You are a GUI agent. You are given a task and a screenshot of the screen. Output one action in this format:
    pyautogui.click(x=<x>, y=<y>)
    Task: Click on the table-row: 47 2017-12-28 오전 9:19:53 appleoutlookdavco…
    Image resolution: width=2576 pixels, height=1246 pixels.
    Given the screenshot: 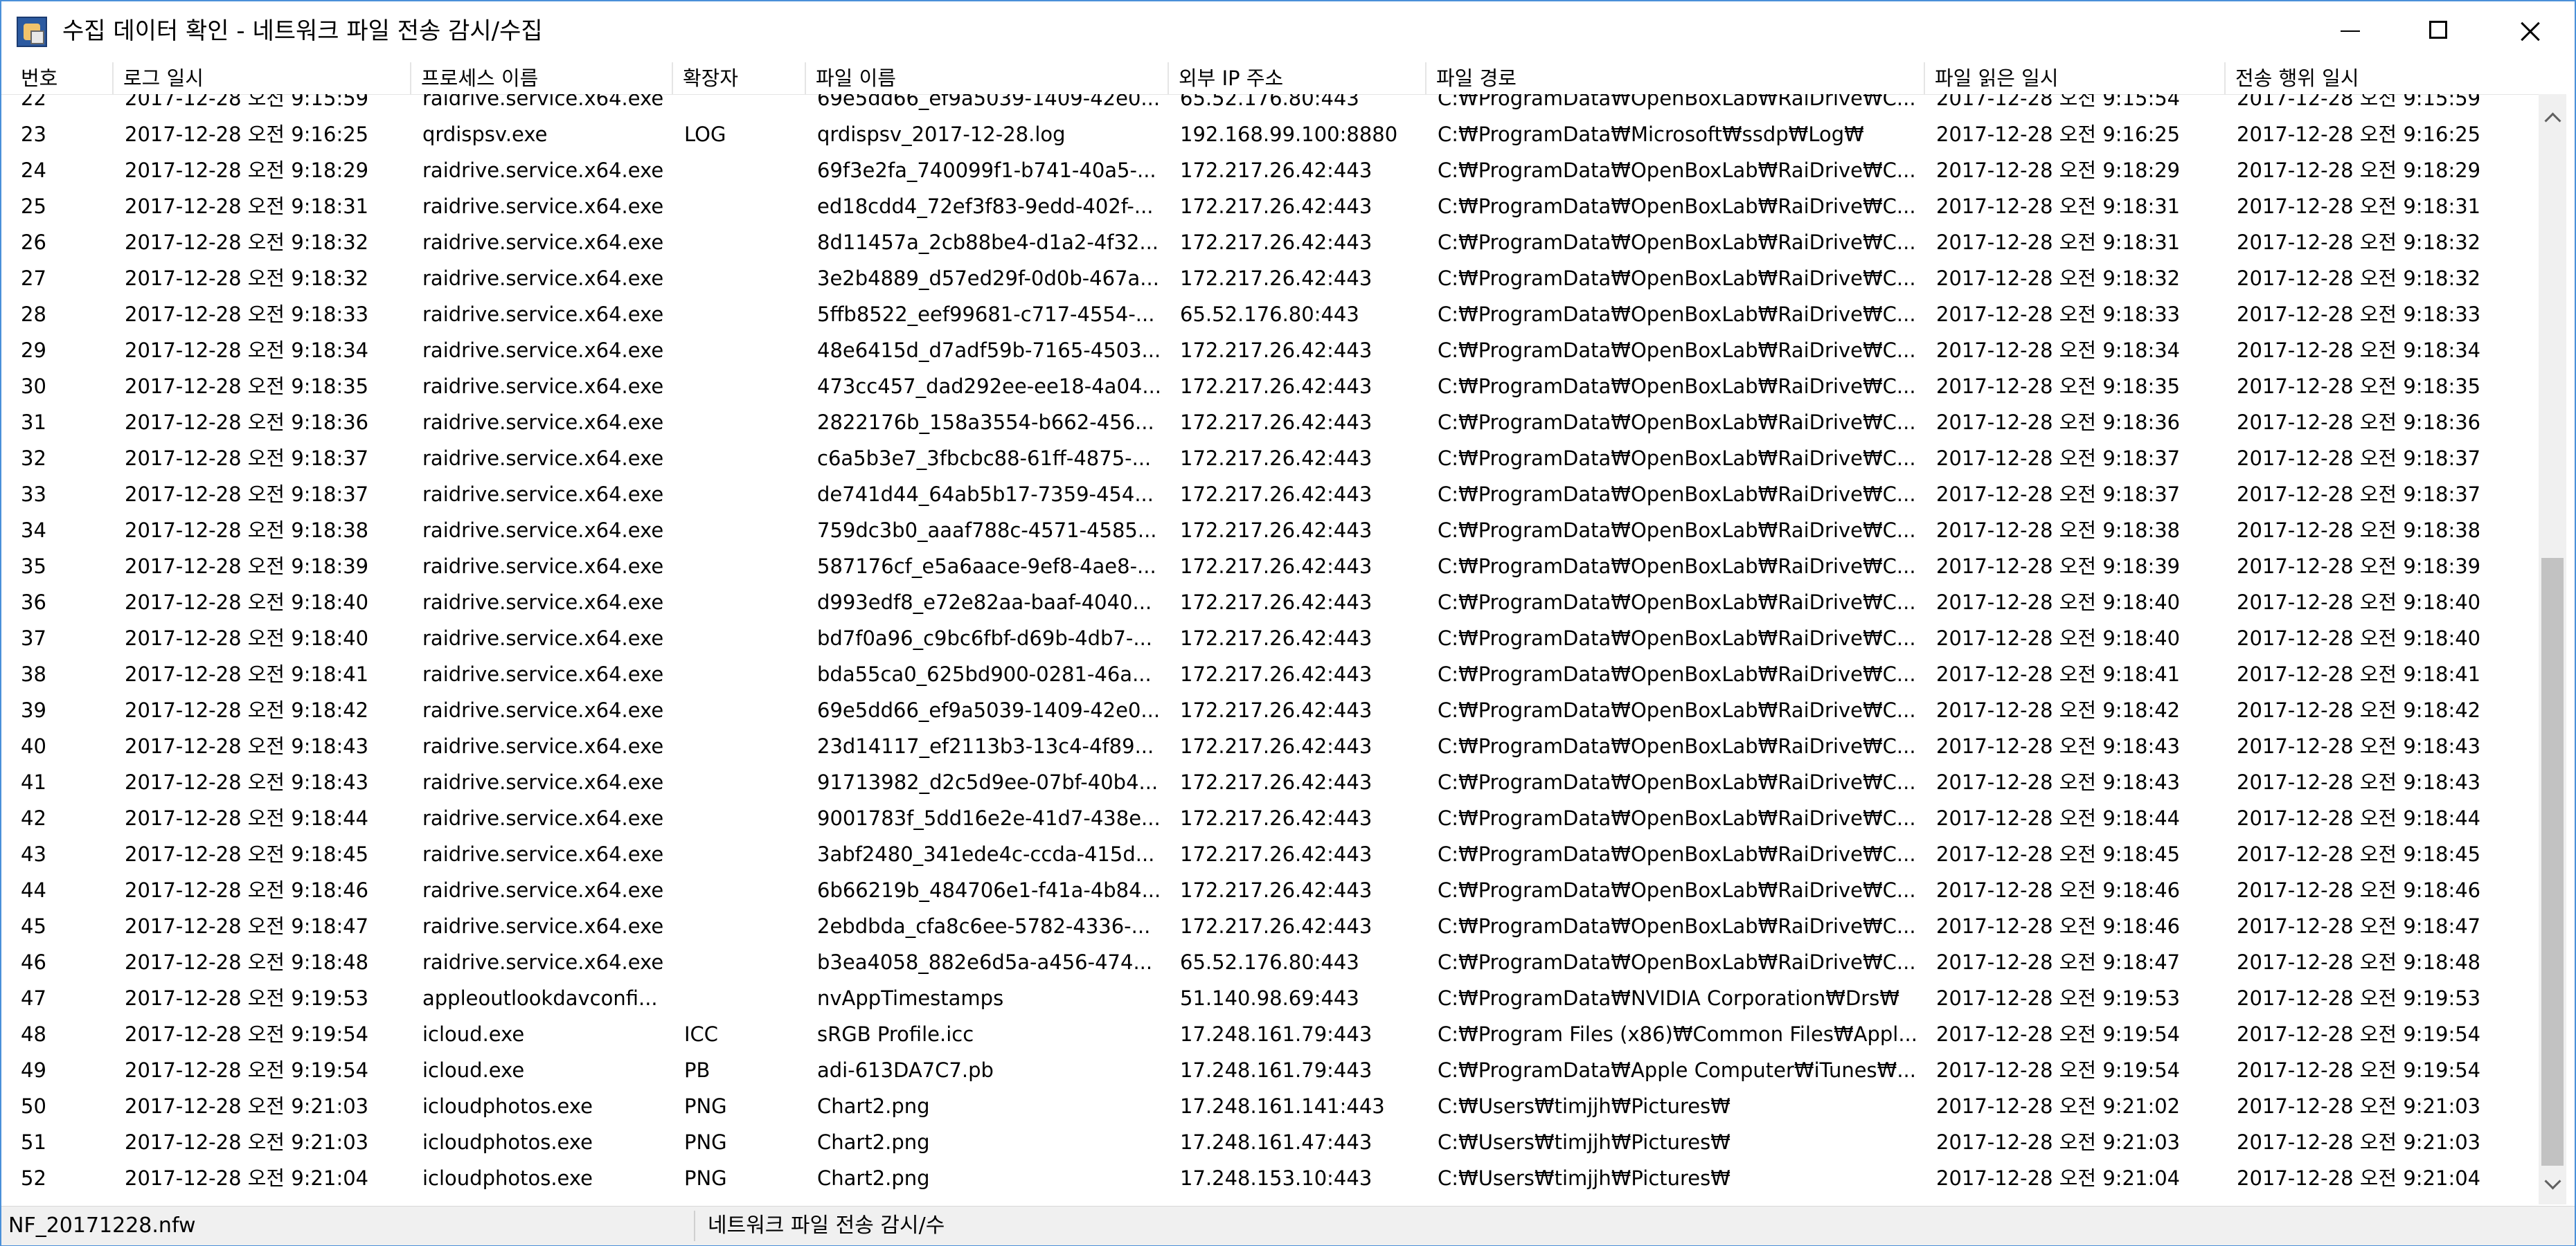 What is the action you would take?
    pyautogui.click(x=1270, y=998)
    